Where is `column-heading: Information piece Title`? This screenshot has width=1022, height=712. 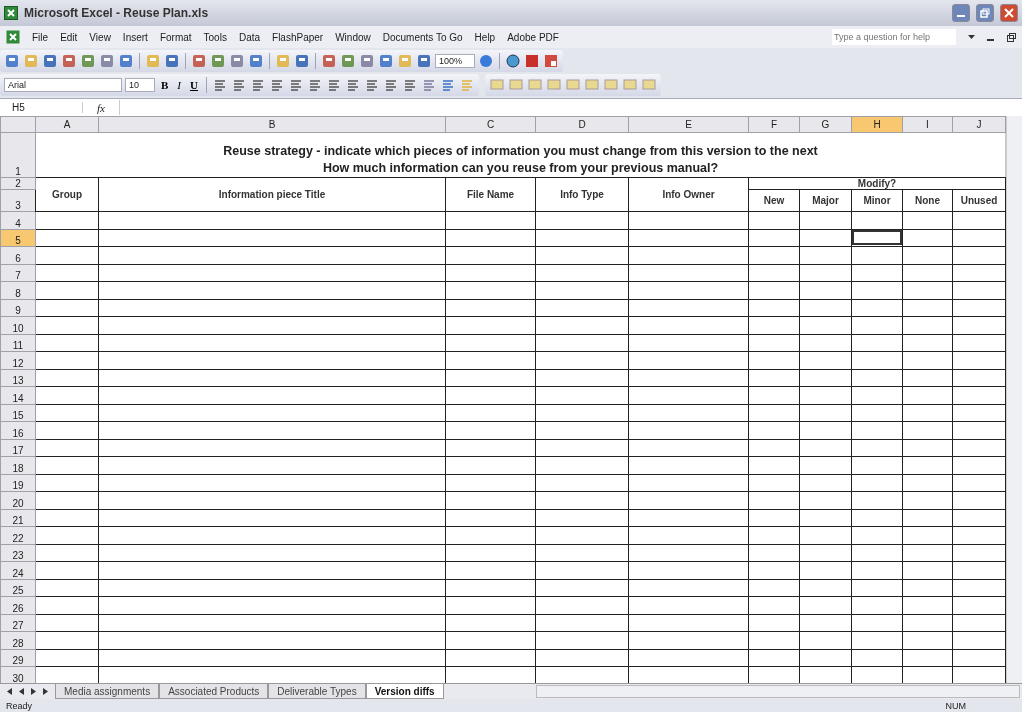
column-heading: Information piece Title is located at coordinates (272, 194).